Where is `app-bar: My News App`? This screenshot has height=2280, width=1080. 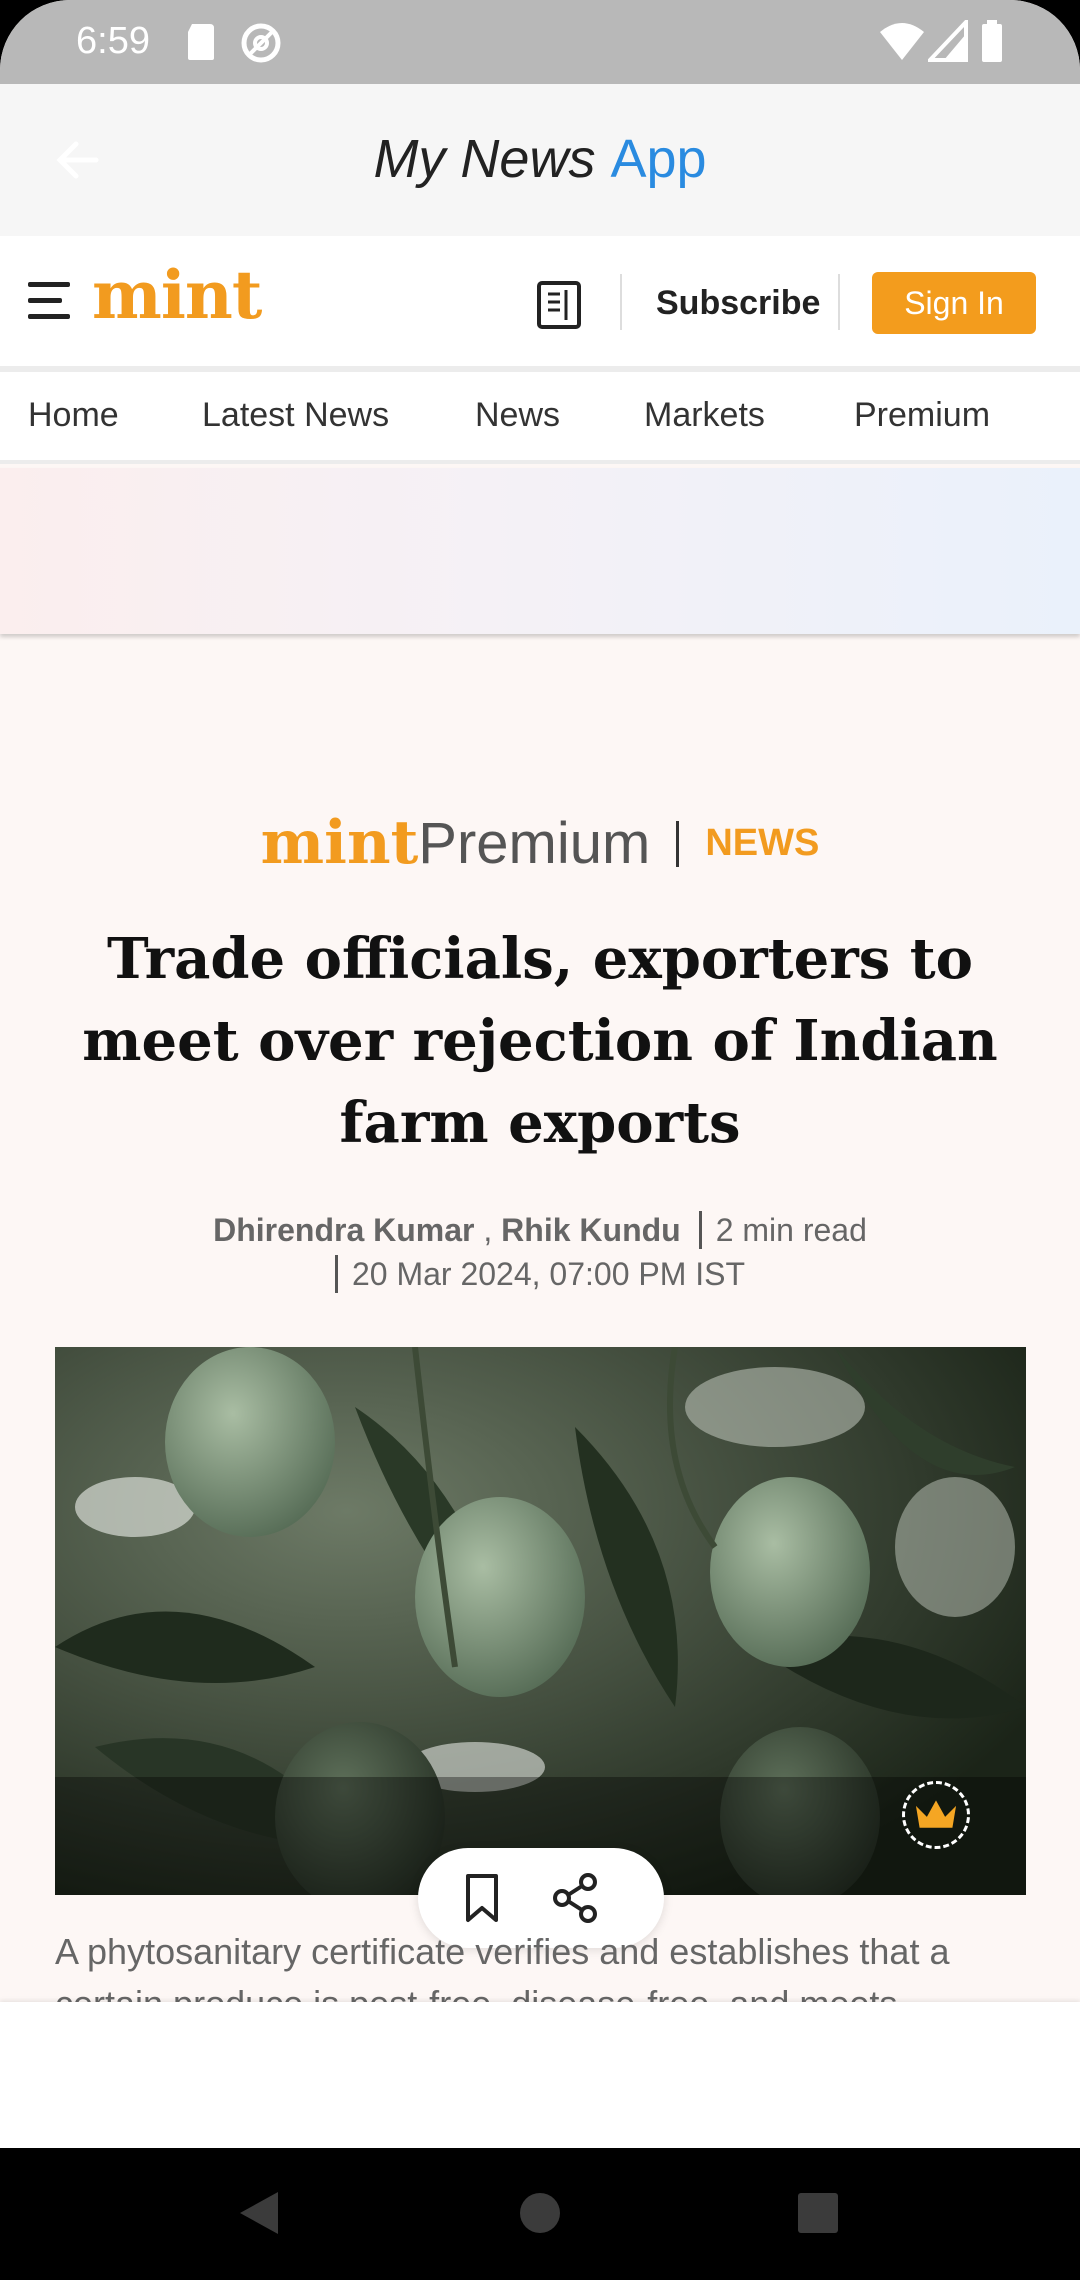
app-bar: My News App is located at coordinates (540, 160).